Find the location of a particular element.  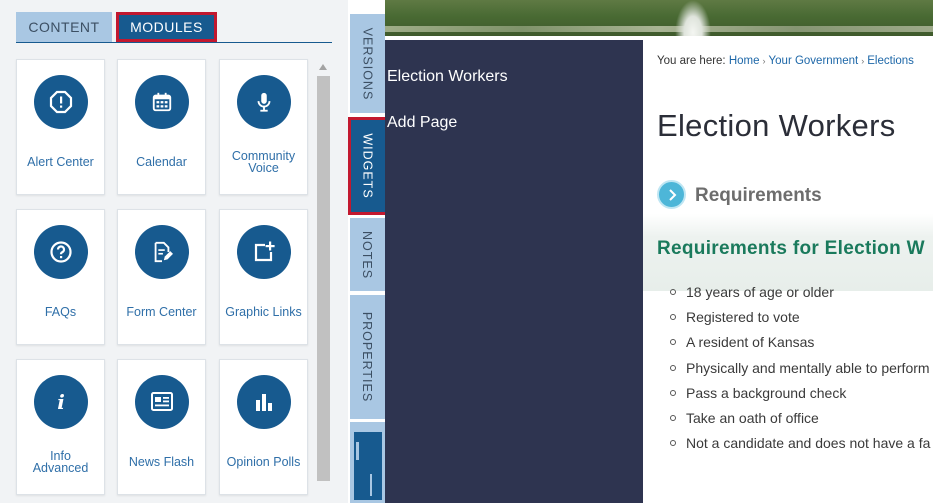

module-label: Info Advanced is located at coordinates (60, 462).